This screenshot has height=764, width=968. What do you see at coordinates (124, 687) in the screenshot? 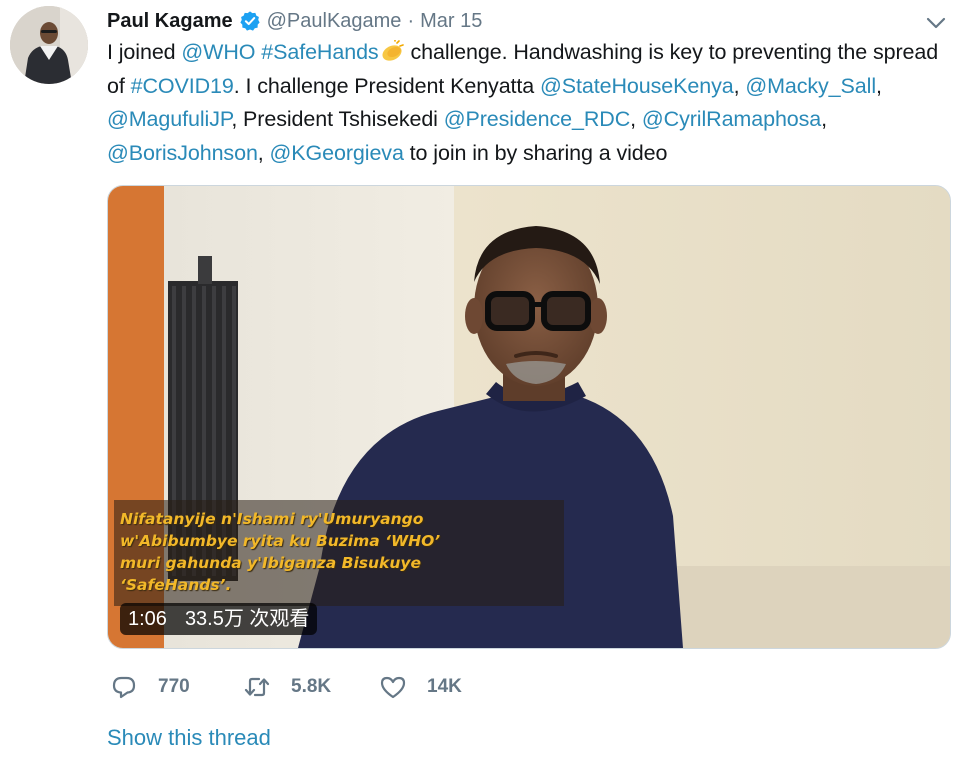
I see `reply-icon` at bounding box center [124, 687].